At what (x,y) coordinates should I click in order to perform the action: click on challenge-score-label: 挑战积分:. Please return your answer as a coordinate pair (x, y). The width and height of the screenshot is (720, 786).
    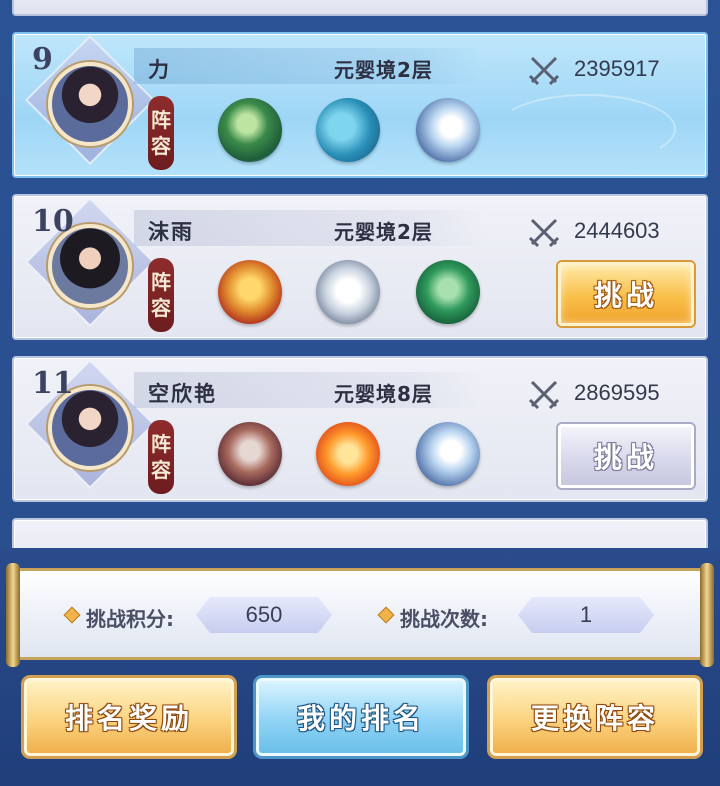
    Looking at the image, I should click on (130, 619).